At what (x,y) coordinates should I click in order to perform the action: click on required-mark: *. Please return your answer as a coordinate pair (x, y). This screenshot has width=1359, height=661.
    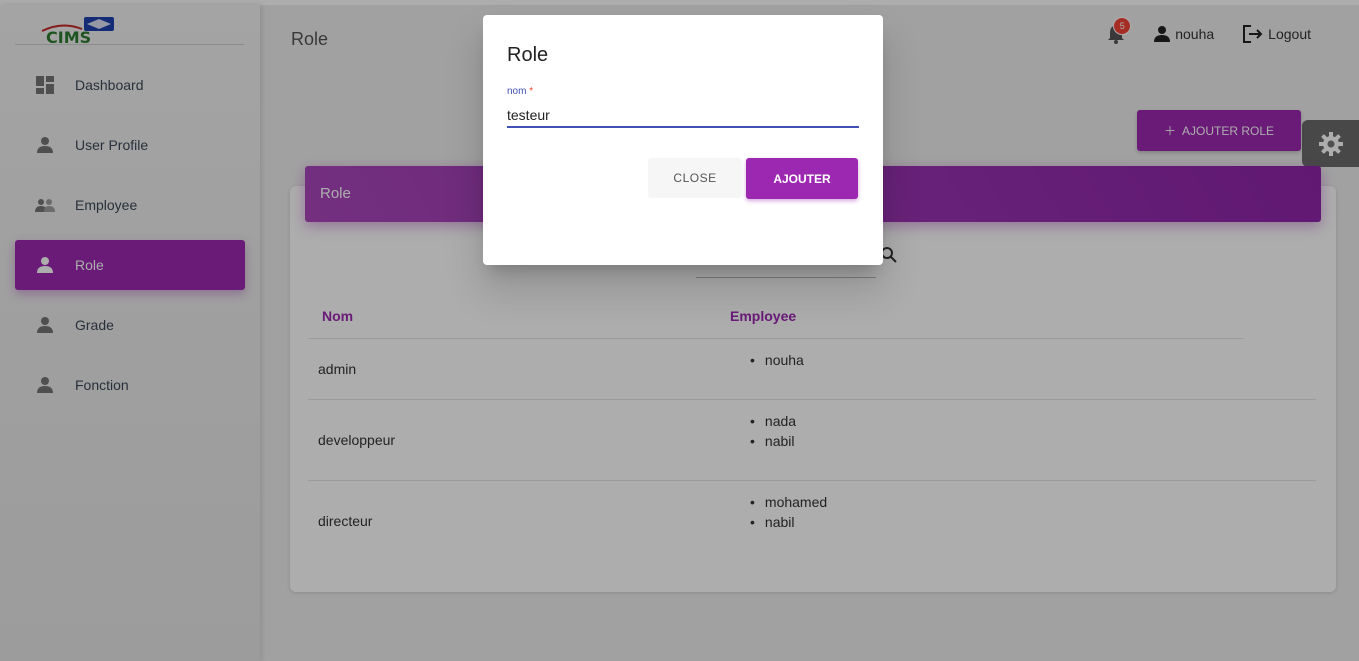
    Looking at the image, I should click on (531, 91).